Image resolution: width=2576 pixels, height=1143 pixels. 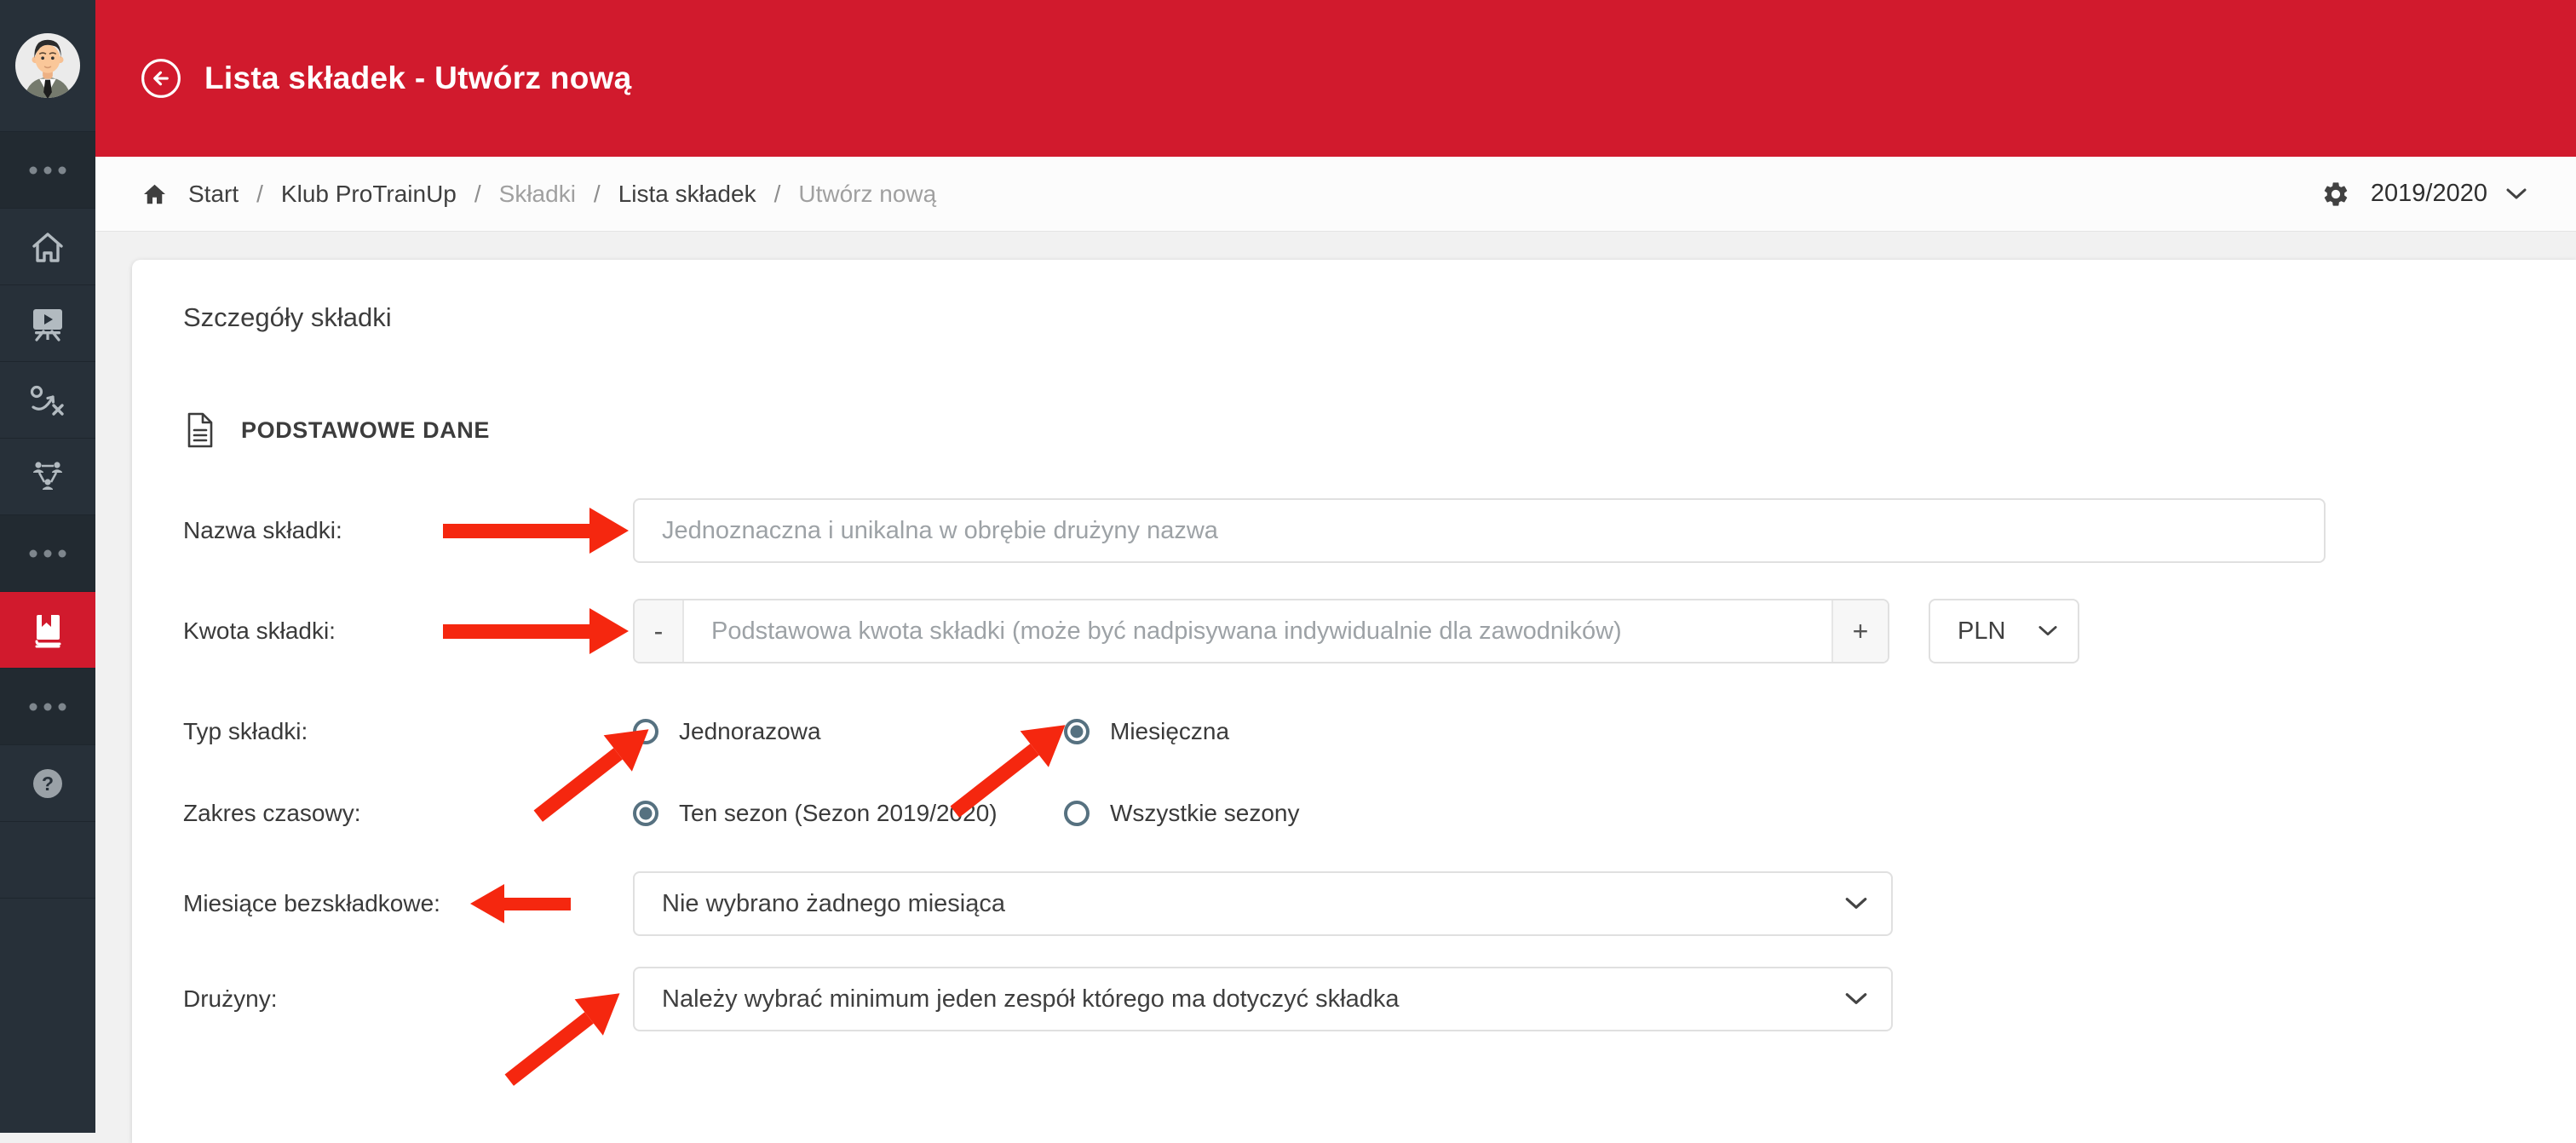 What do you see at coordinates (262, 530) in the screenshot?
I see `name-field-label: Nazwa składki:` at bounding box center [262, 530].